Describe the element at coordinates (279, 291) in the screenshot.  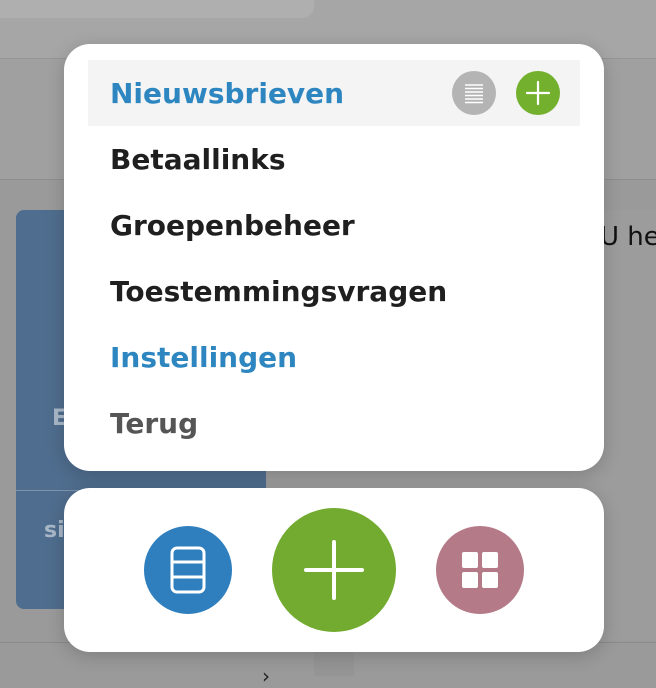
I see `menu-item-label: Toestemmingsvragen` at that location.